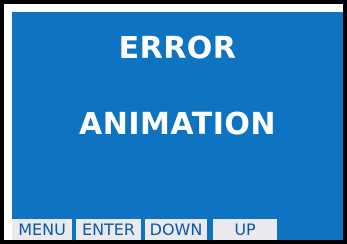 The width and height of the screenshot is (347, 244). What do you see at coordinates (177, 48) in the screenshot?
I see `error-heading: ERROR` at bounding box center [177, 48].